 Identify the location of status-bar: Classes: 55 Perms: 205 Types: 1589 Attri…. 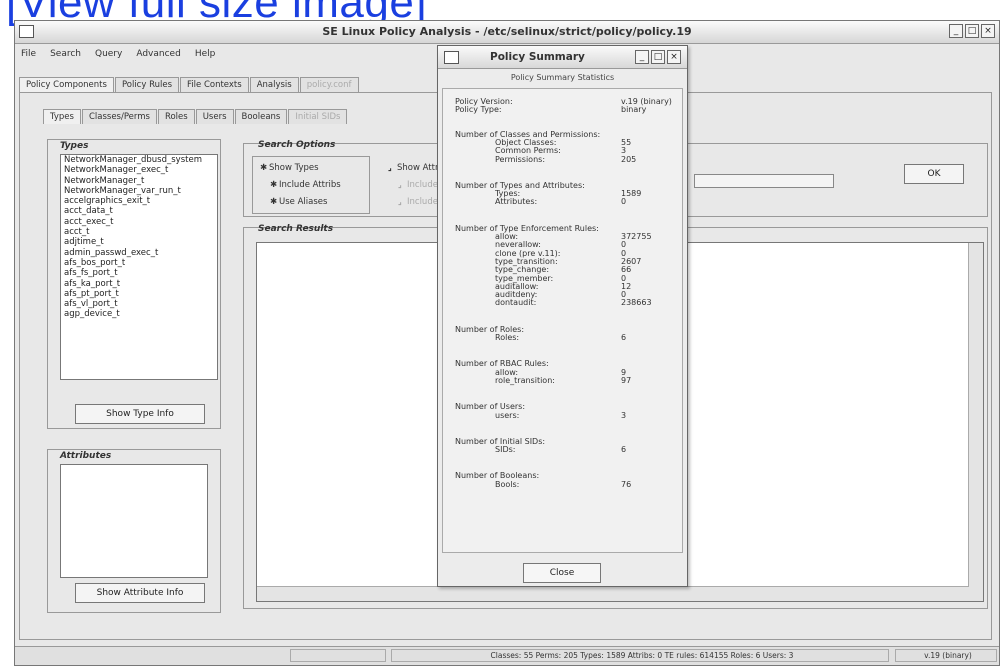
(507, 655).